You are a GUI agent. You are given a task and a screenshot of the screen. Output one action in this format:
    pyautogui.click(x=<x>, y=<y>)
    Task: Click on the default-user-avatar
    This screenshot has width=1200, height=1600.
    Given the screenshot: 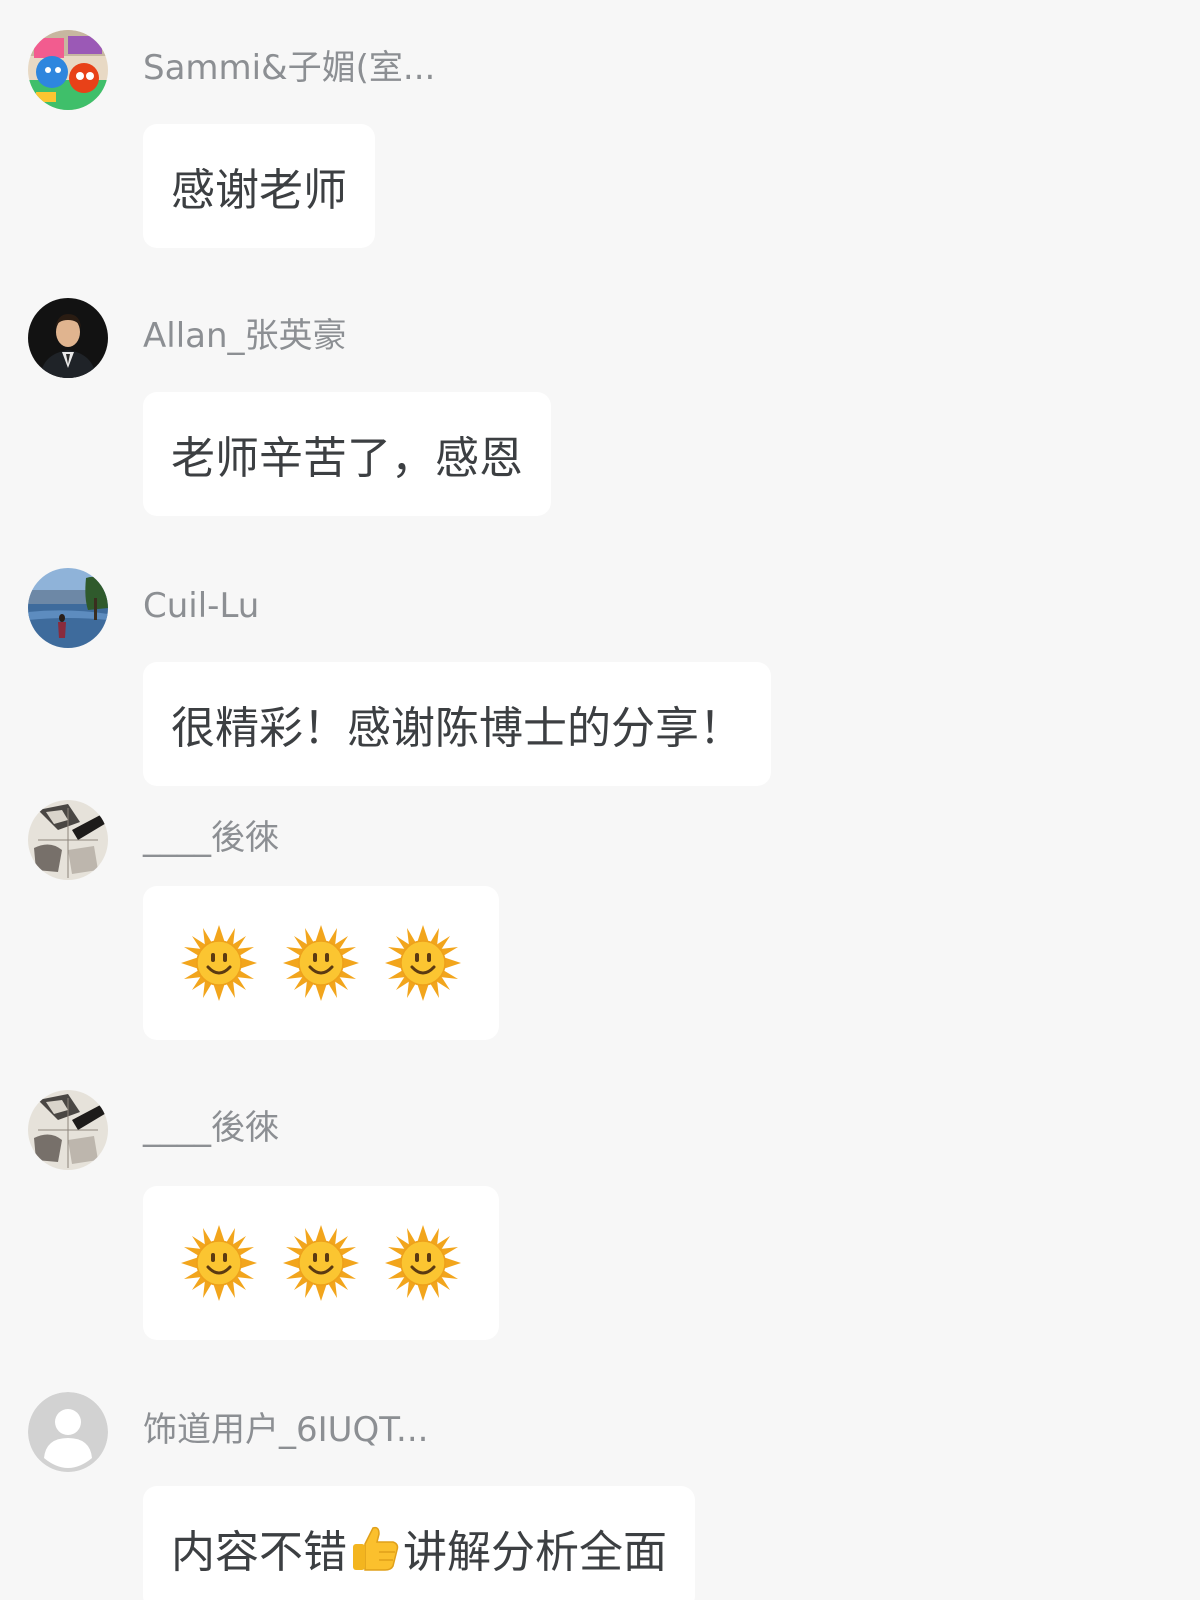 What is the action you would take?
    pyautogui.click(x=68, y=1432)
    